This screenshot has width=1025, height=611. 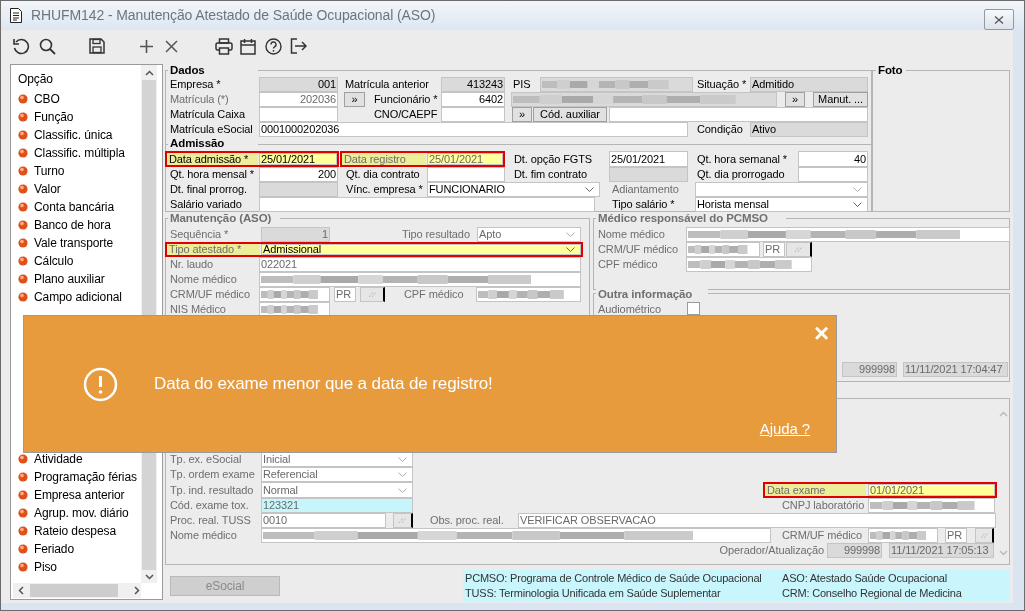 I want to click on sidebar-item: Agrup. mov. diário, so click(x=77, y=513).